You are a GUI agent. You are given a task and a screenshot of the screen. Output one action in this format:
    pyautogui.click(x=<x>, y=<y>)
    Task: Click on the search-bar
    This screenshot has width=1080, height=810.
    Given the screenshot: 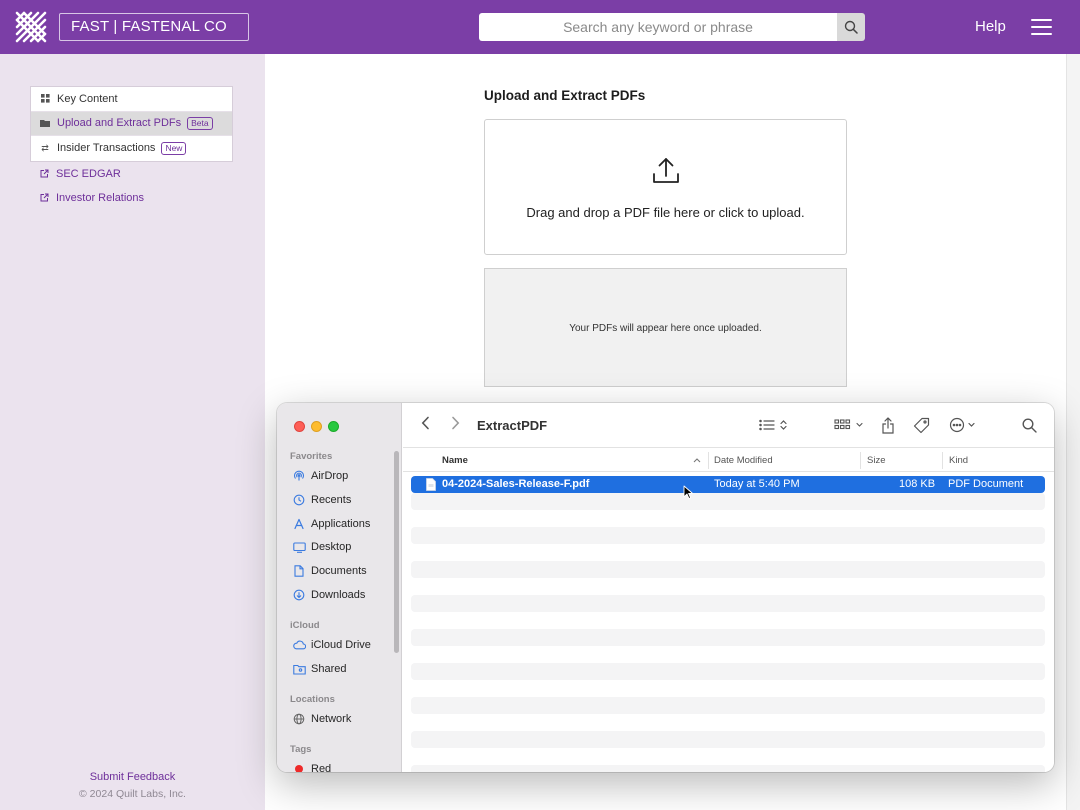 What is the action you would take?
    pyautogui.click(x=672, y=27)
    